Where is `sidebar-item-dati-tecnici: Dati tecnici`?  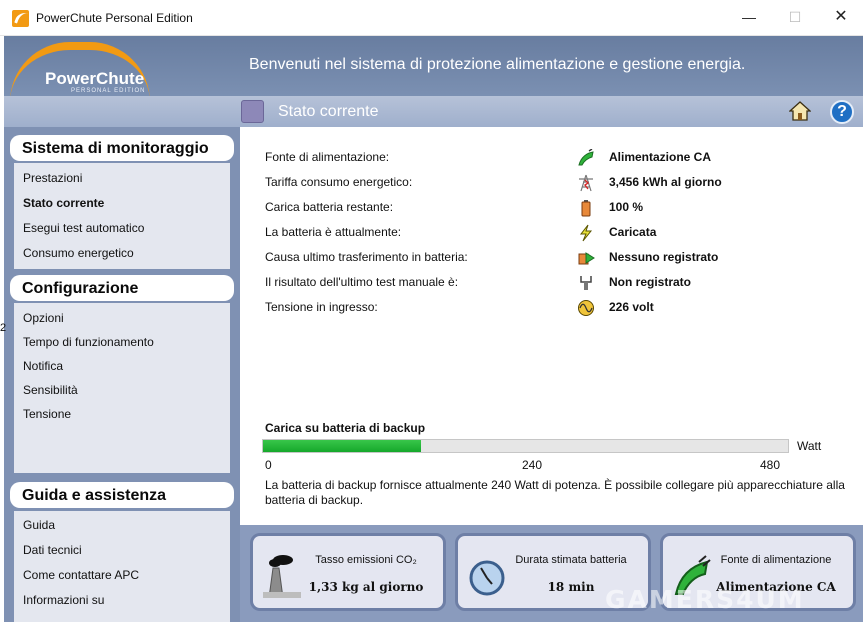
sidebar-item-dati-tecnici: Dati tecnici is located at coordinates (52, 550).